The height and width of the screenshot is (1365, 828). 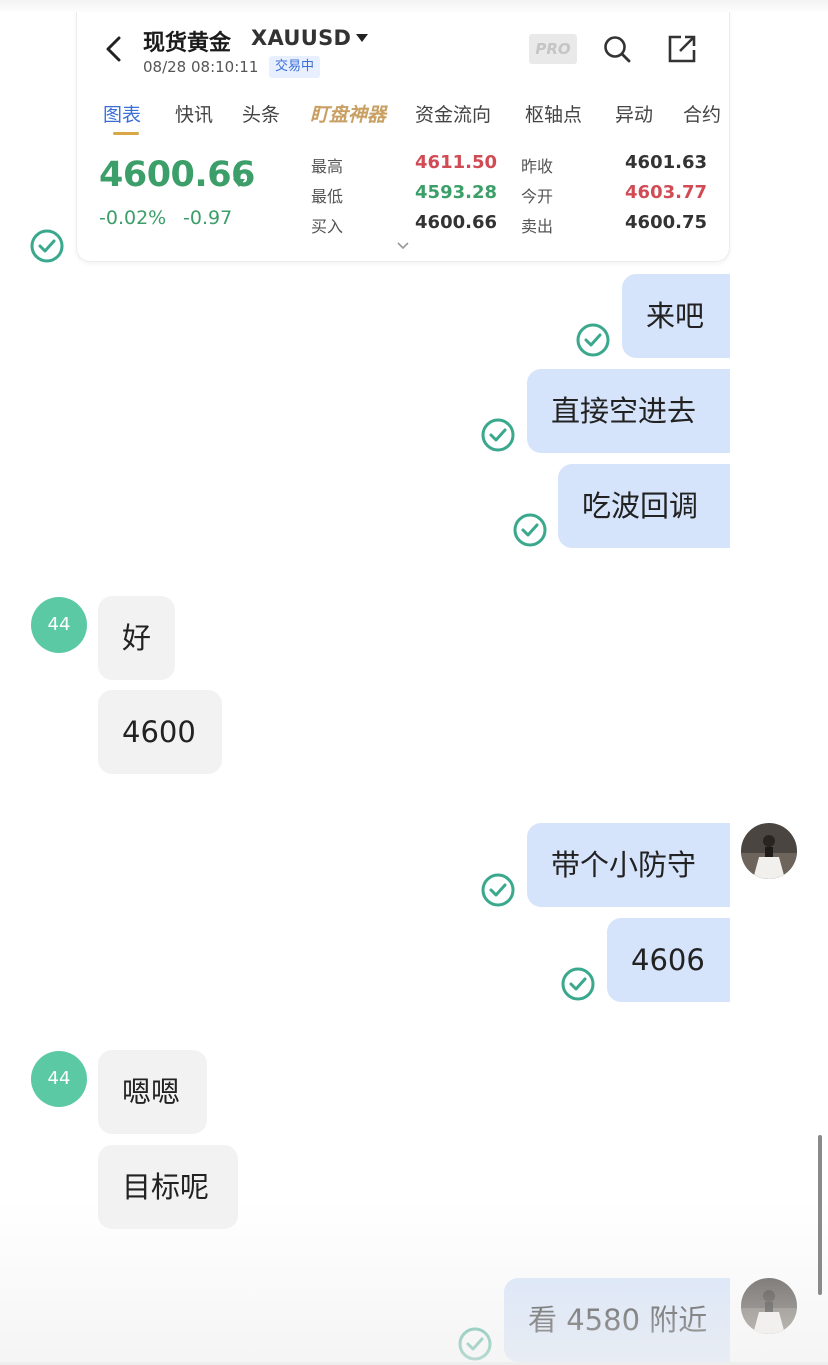 What do you see at coordinates (553, 113) in the screenshot?
I see `tab-pivot-points: 枢轴点` at bounding box center [553, 113].